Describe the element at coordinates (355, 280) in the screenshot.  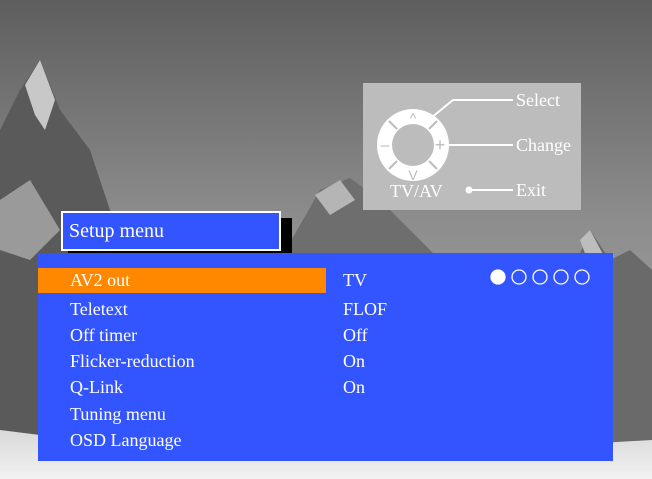
I see `menu-item-value: TV` at that location.